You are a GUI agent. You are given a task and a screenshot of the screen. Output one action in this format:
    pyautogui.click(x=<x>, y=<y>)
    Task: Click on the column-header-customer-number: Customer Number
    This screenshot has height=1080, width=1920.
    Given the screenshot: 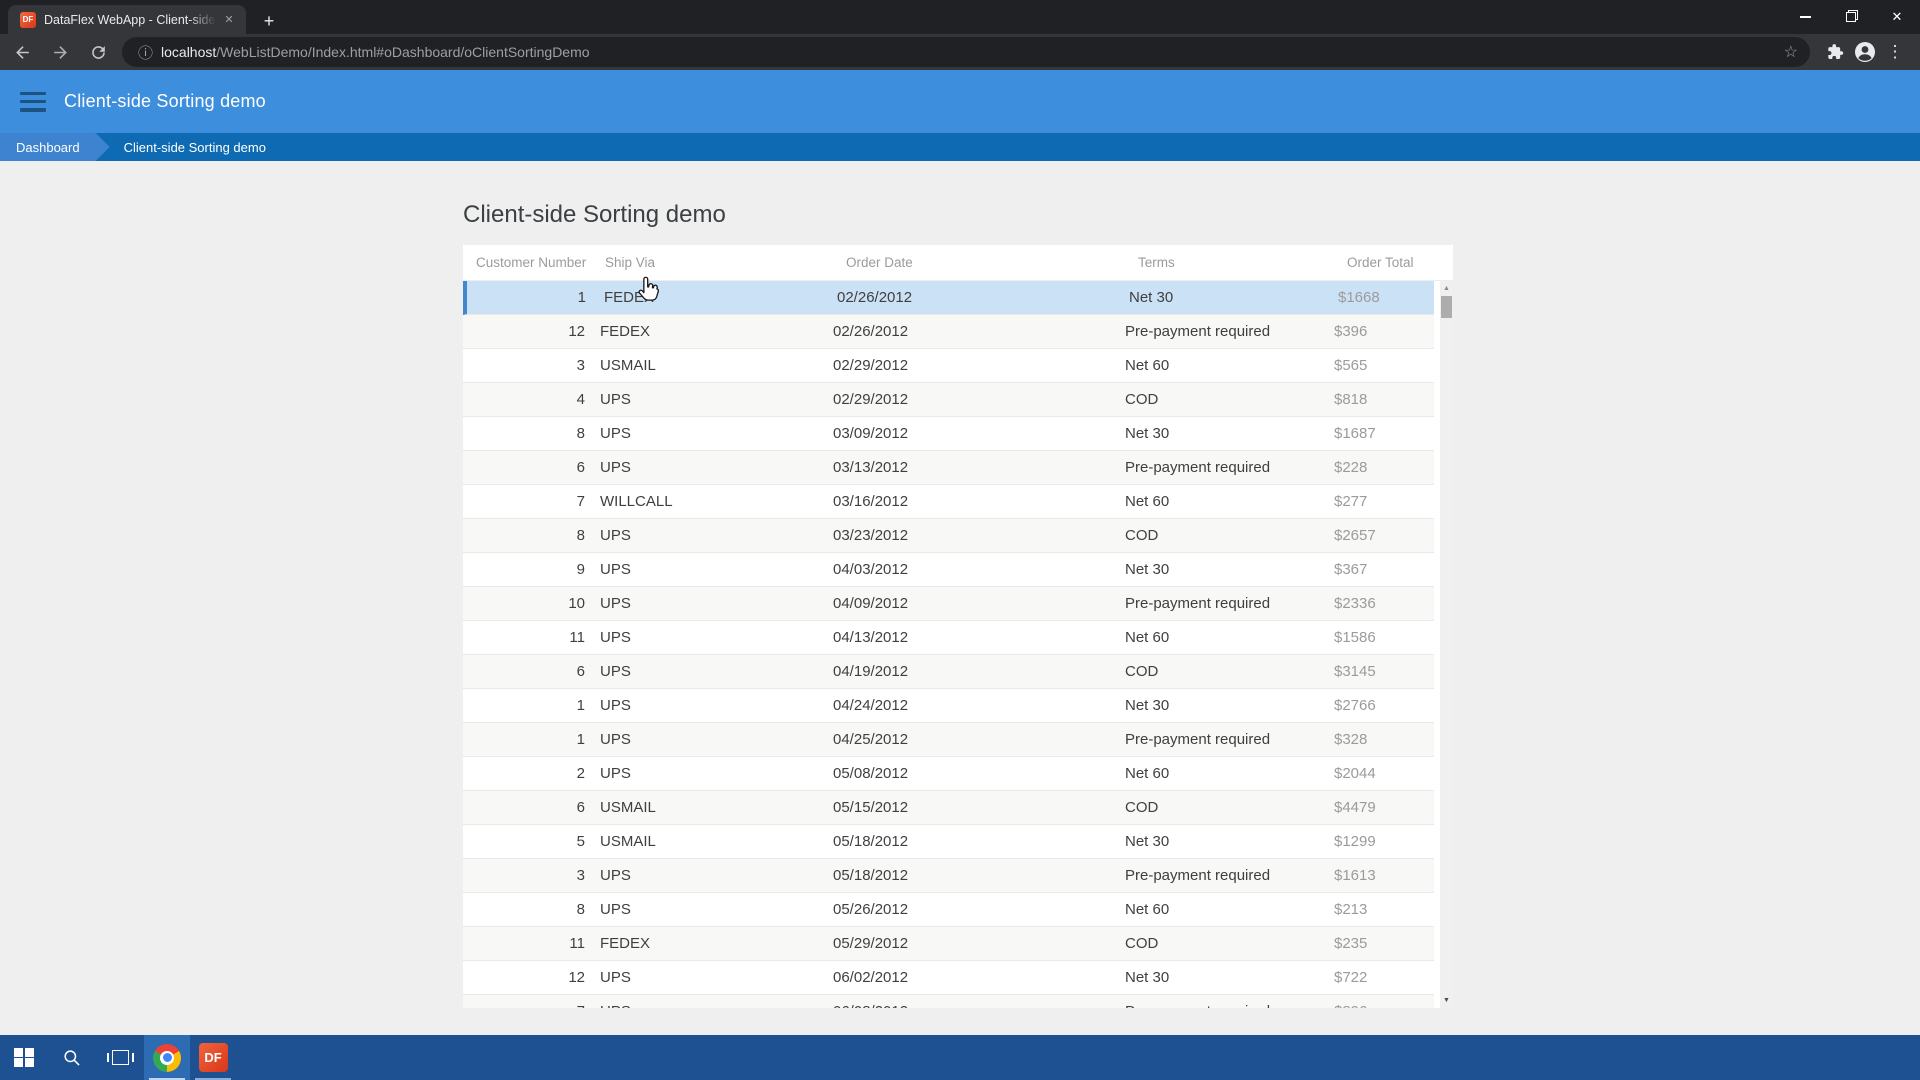 What is the action you would take?
    pyautogui.click(x=527, y=262)
    